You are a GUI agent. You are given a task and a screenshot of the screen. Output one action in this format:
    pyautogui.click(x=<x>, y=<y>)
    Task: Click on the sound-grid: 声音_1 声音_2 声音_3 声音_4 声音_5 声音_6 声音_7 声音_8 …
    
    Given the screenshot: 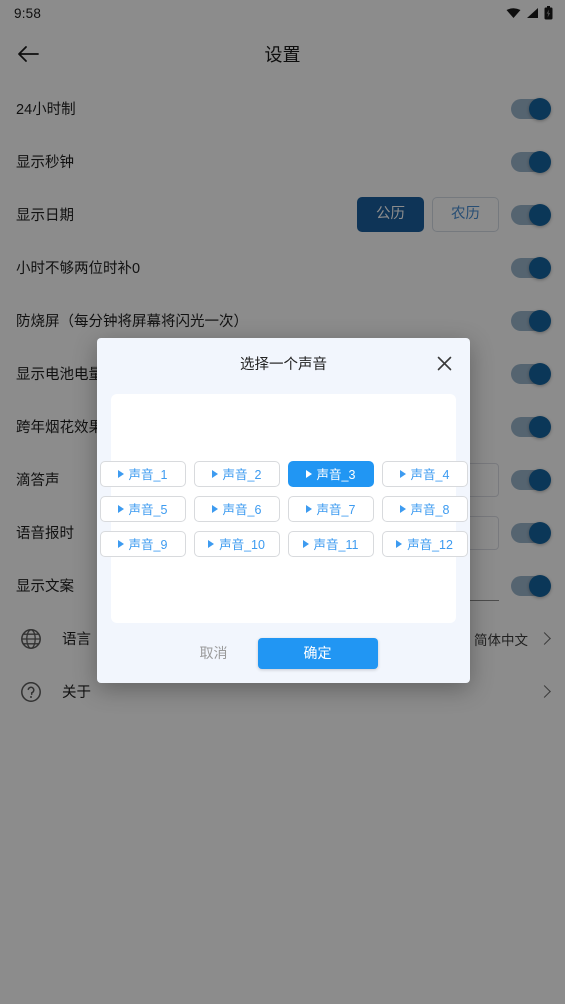 What is the action you would take?
    pyautogui.click(x=283, y=508)
    